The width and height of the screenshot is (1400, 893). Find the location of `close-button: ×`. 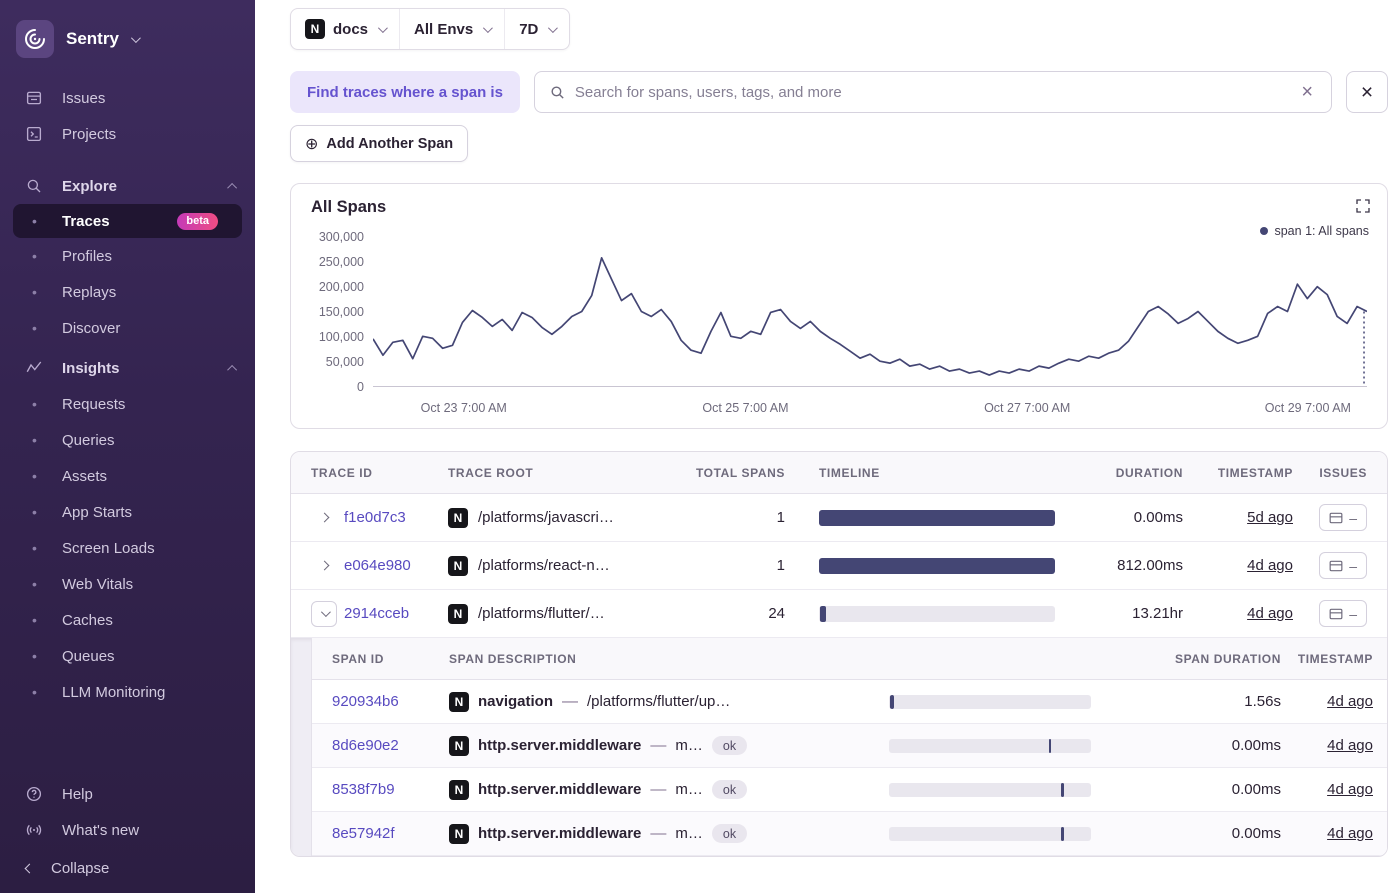

close-button: × is located at coordinates (1367, 92).